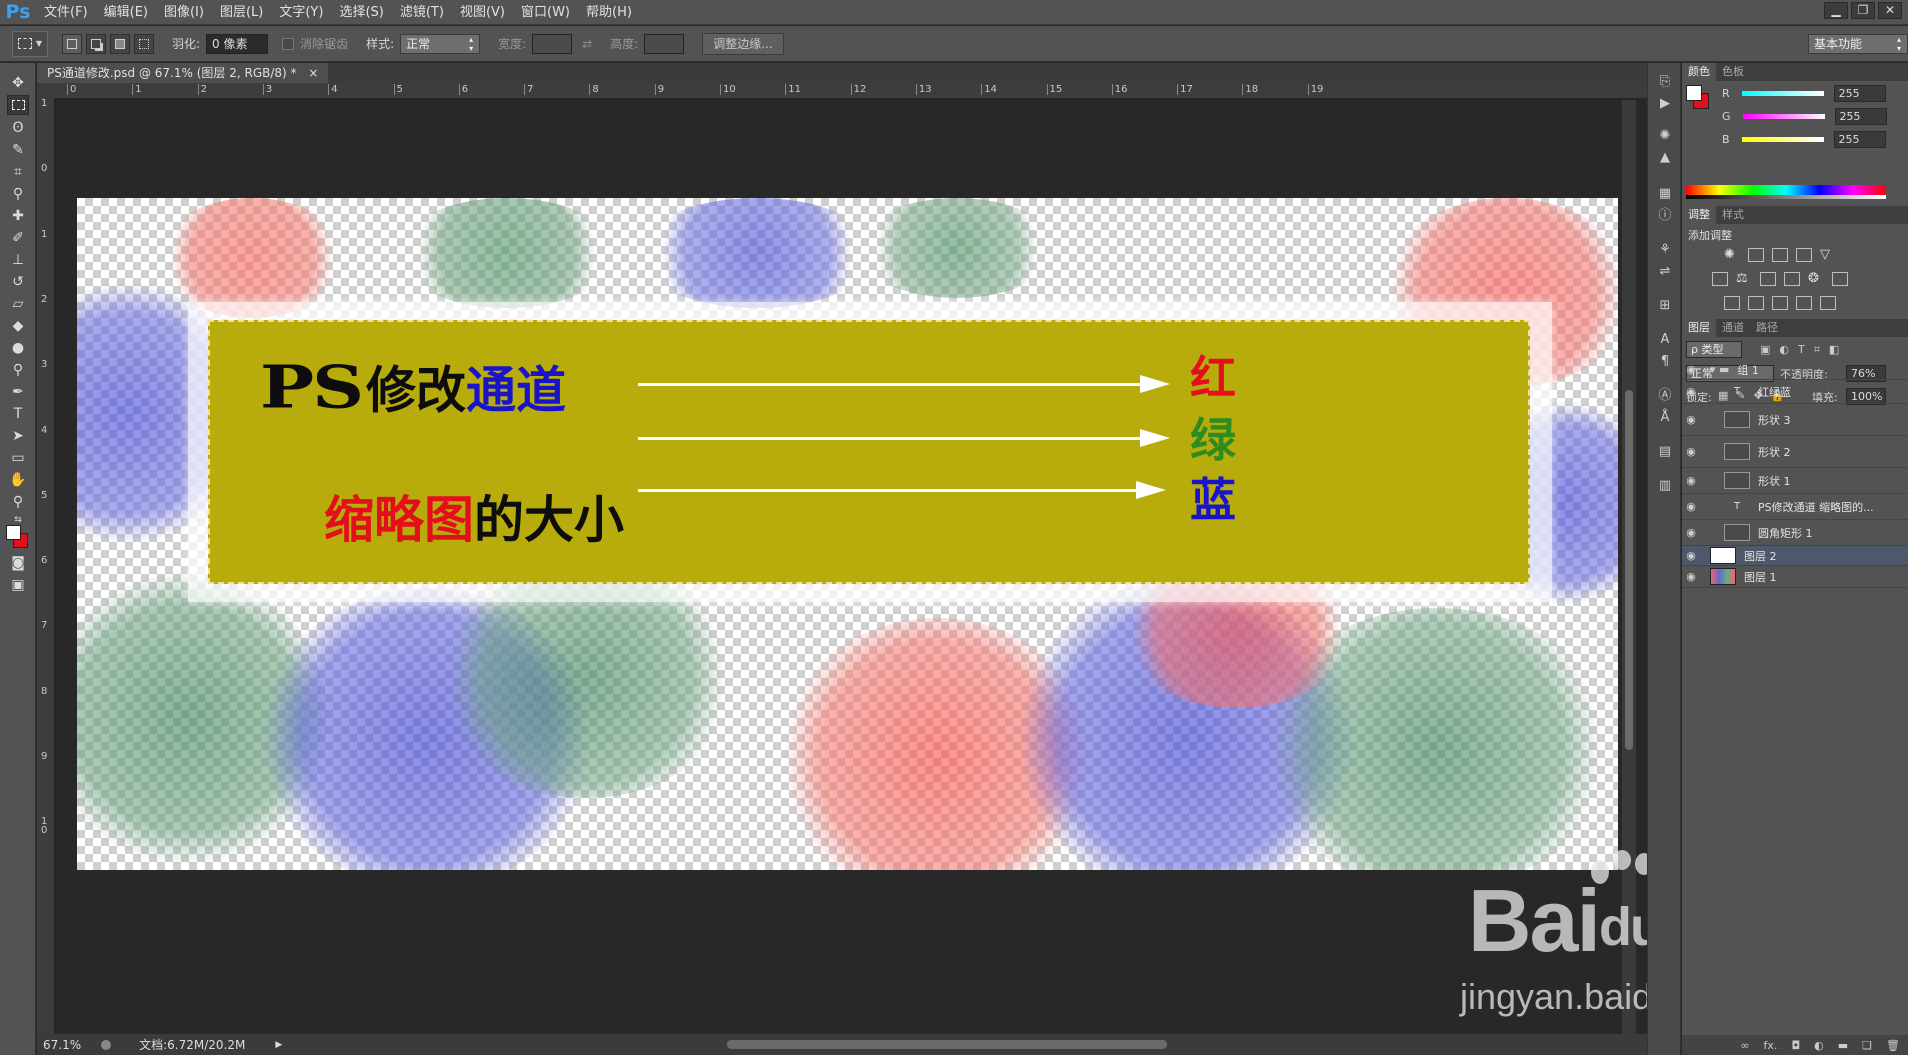  Describe the element at coordinates (18, 480) in the screenshot. I see `hand-tool-icon: ✋` at that location.